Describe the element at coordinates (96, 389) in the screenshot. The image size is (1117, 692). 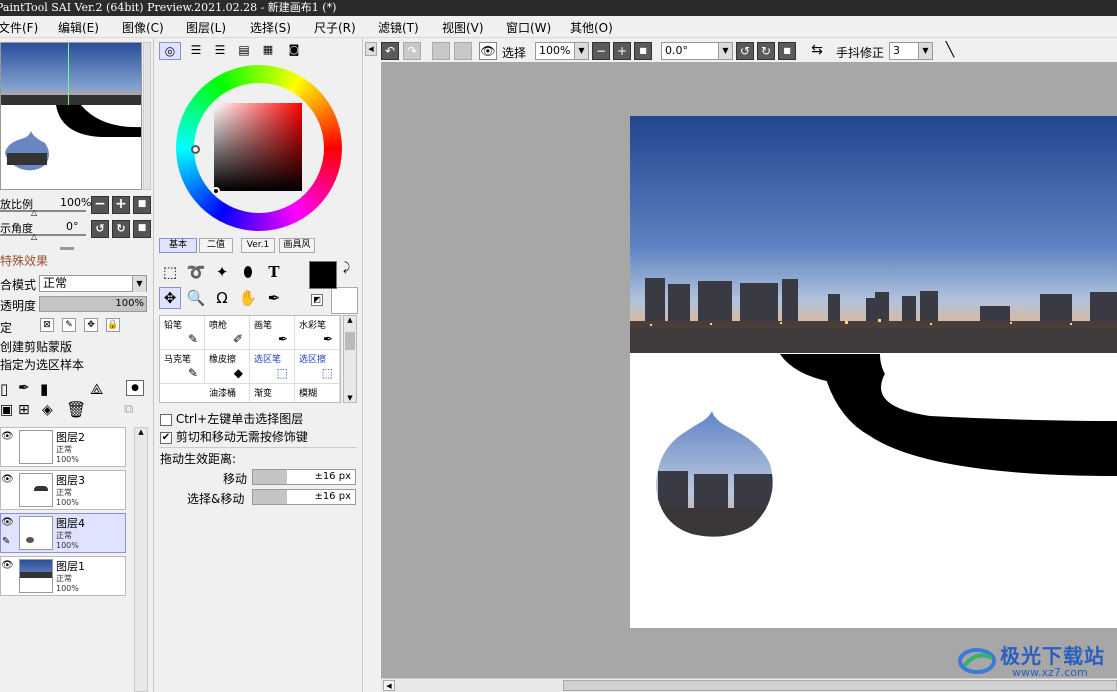
I see `layer-effect-icon: ⟁` at that location.